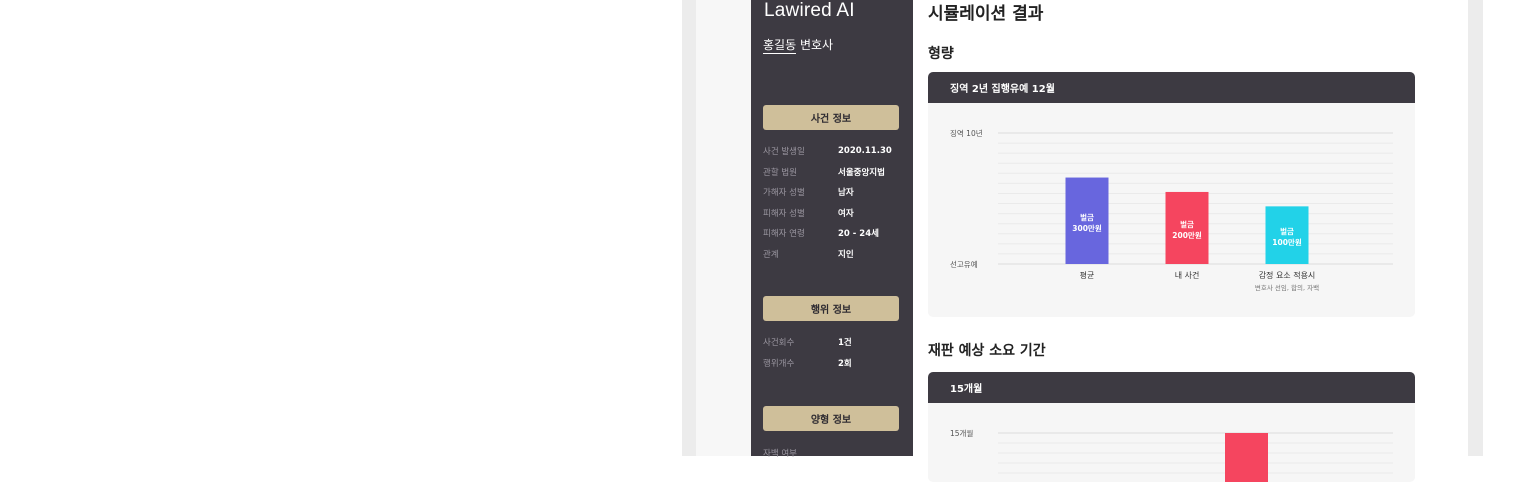 This screenshot has height=482, width=1537. Describe the element at coordinates (1287, 242) in the screenshot. I see `bar-value-label: 100만원` at that location.